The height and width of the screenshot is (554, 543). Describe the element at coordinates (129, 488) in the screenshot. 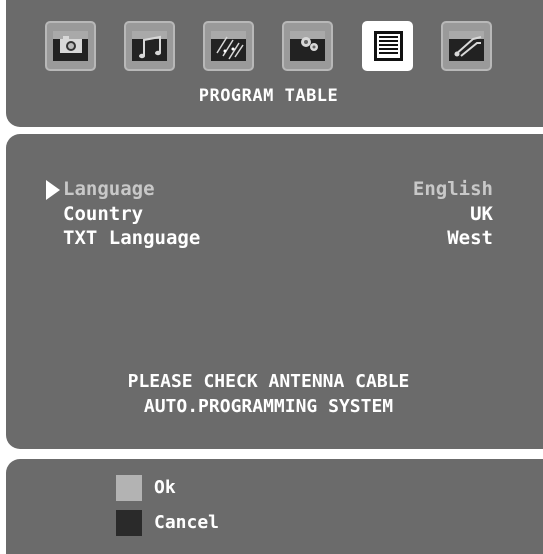

I see `ok-key-icon` at that location.